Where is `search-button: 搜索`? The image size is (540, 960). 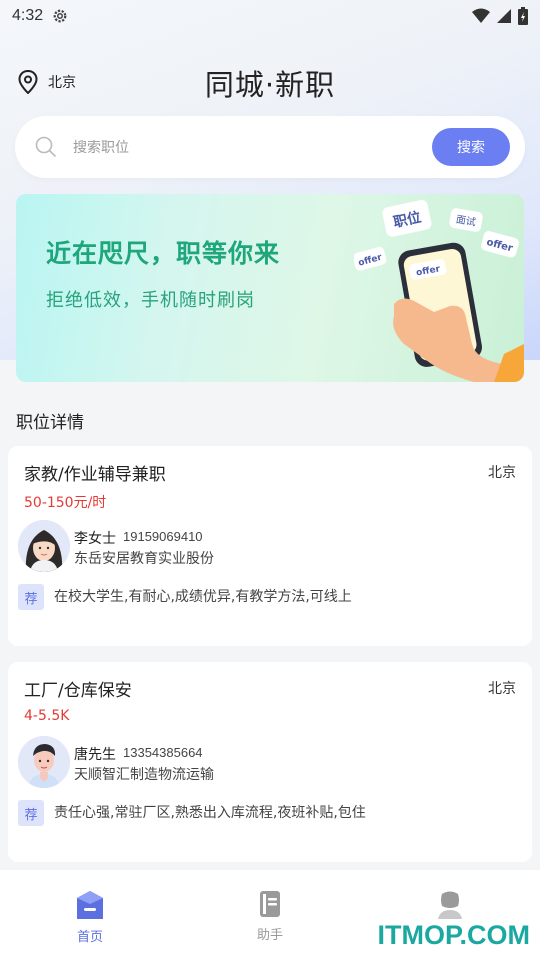 search-button: 搜索 is located at coordinates (471, 147).